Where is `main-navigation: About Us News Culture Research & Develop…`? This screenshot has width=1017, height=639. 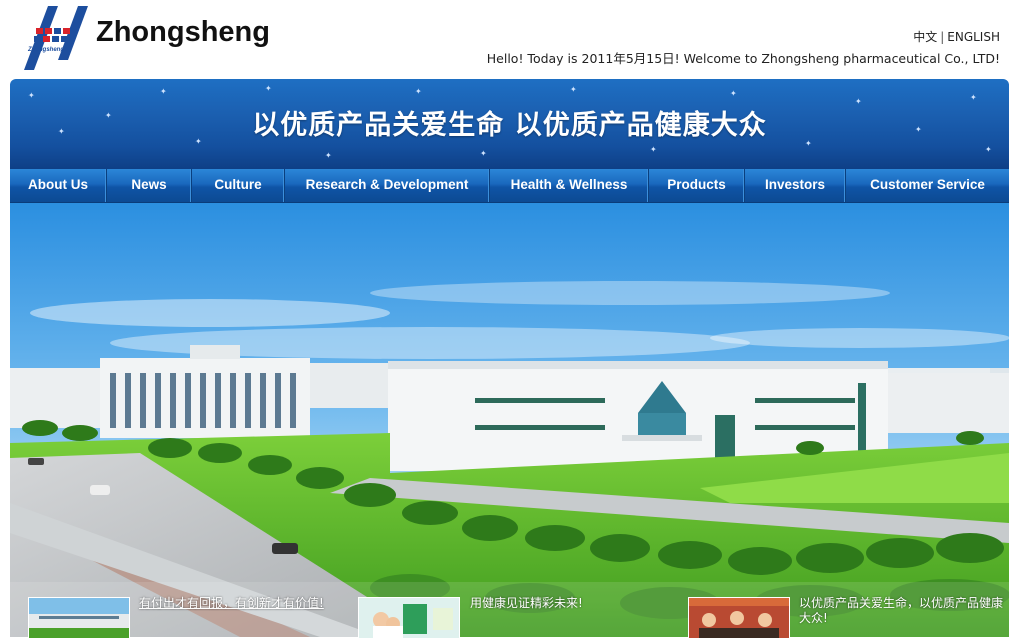 main-navigation: About Us News Culture Research & Develop… is located at coordinates (509, 186).